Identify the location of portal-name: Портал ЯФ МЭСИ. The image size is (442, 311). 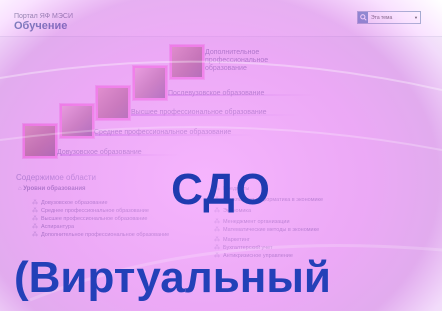
(43, 16).